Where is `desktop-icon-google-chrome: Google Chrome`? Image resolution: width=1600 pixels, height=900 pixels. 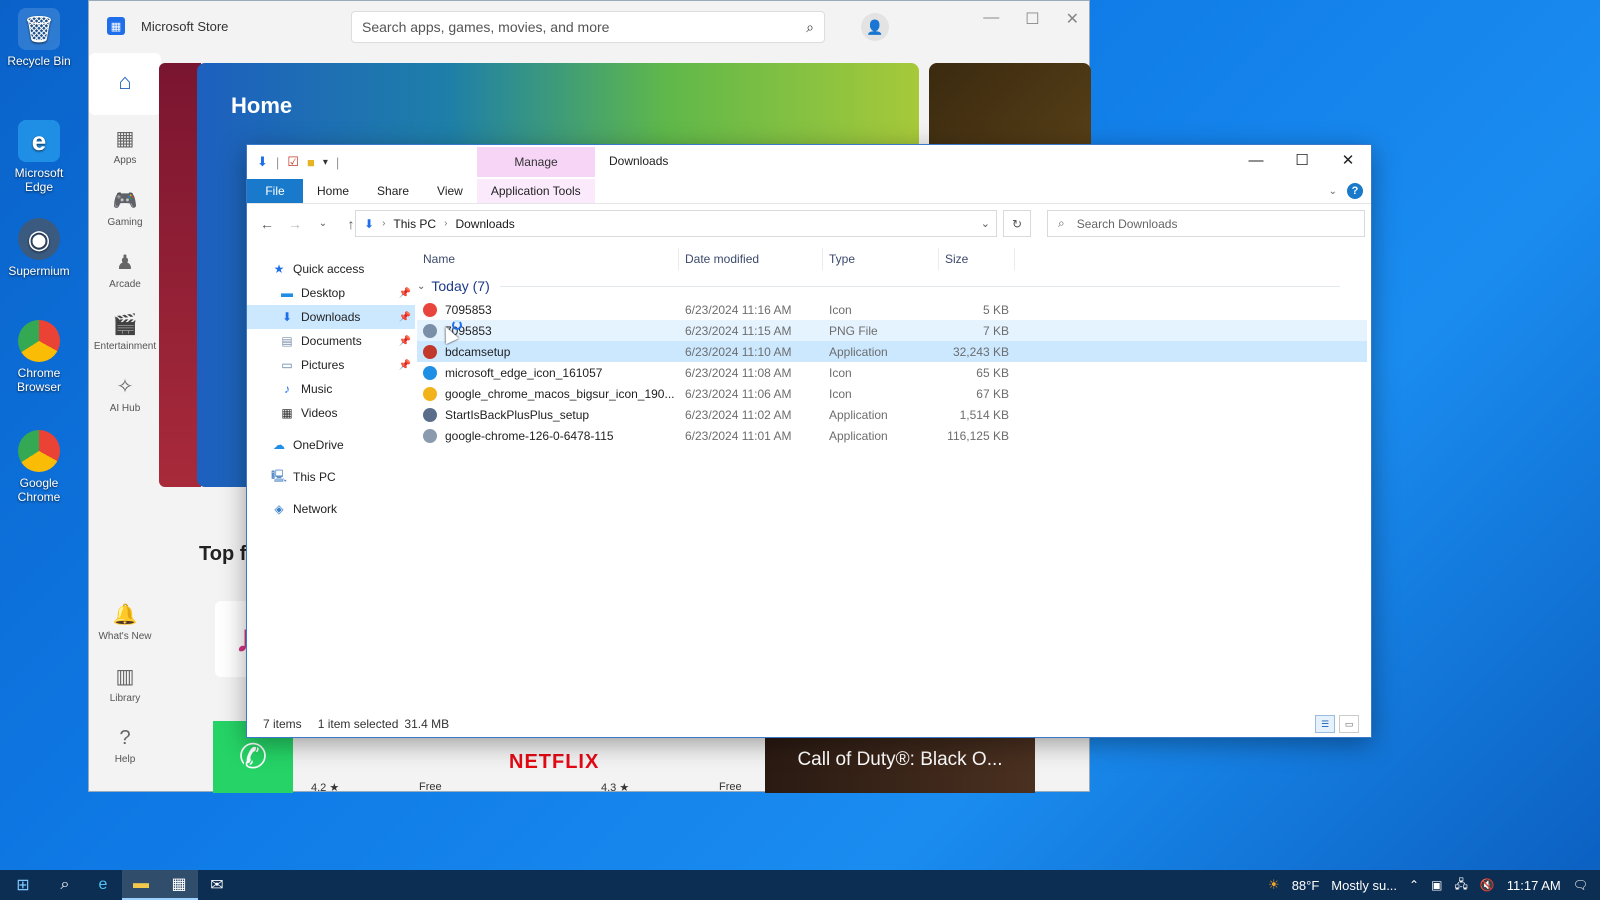 desktop-icon-google-chrome: Google Chrome is located at coordinates (39, 467).